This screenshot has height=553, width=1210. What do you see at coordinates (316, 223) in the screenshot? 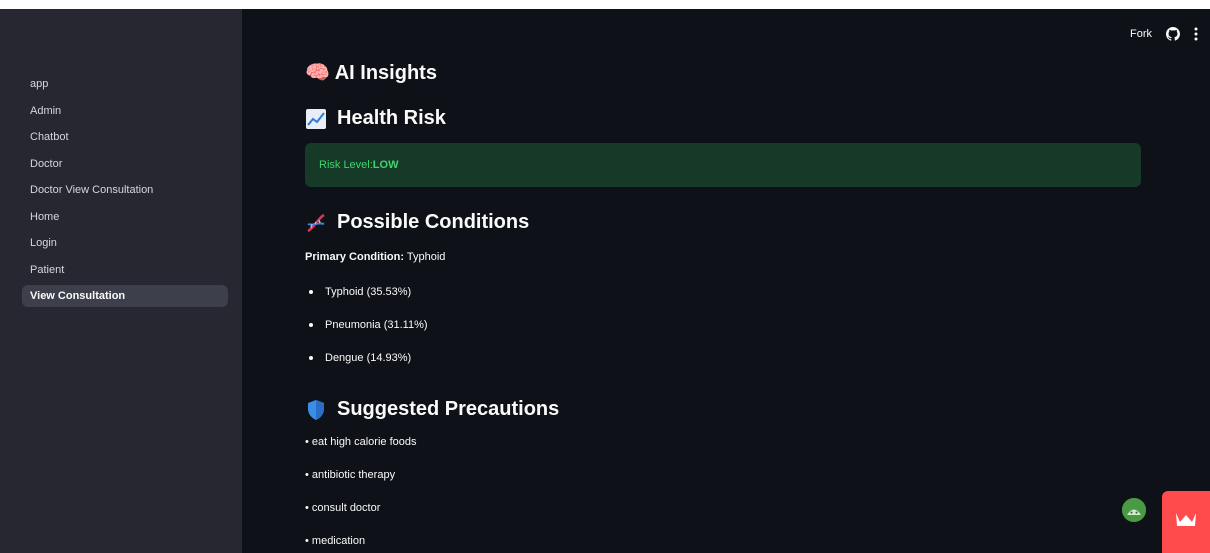
I see `dna-icon` at bounding box center [316, 223].